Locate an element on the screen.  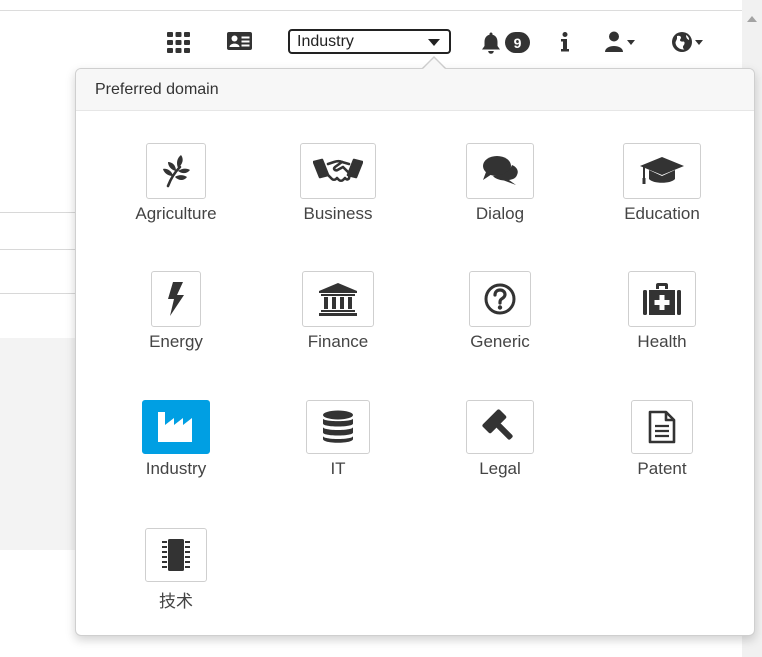
domain-tile-it: IT is located at coordinates (338, 450).